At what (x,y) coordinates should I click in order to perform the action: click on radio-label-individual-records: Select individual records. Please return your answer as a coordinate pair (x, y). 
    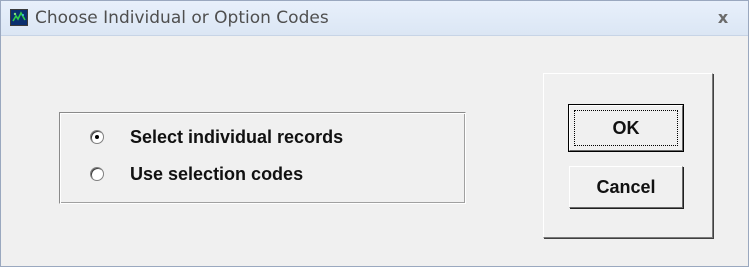
    Looking at the image, I should click on (236, 137).